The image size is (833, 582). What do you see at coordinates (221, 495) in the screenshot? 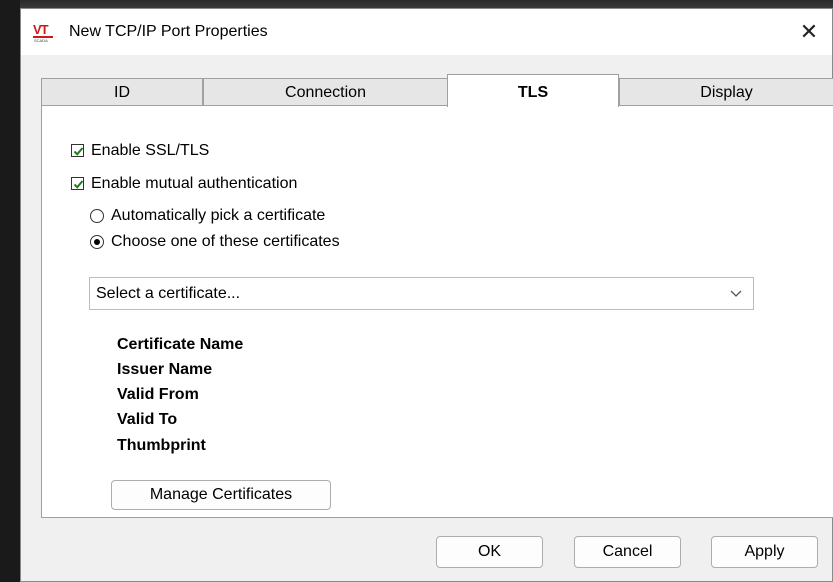
I see `manage-certificates-button: Manage Certificates` at bounding box center [221, 495].